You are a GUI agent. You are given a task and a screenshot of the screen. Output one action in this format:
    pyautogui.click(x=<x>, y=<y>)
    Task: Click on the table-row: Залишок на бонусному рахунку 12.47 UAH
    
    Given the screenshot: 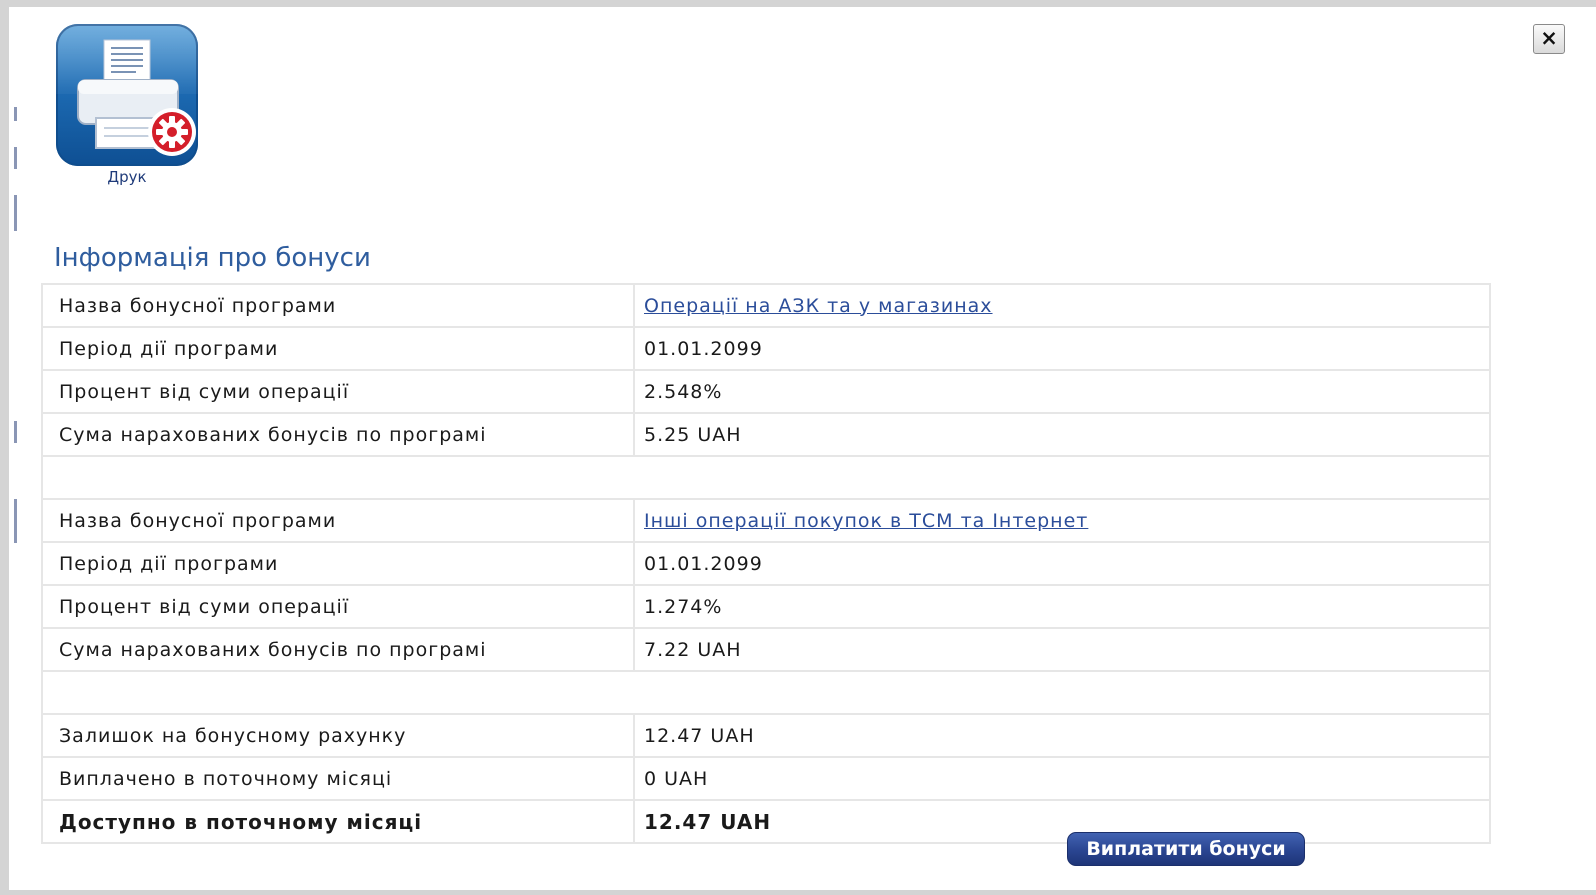 What is the action you would take?
    pyautogui.click(x=766, y=735)
    